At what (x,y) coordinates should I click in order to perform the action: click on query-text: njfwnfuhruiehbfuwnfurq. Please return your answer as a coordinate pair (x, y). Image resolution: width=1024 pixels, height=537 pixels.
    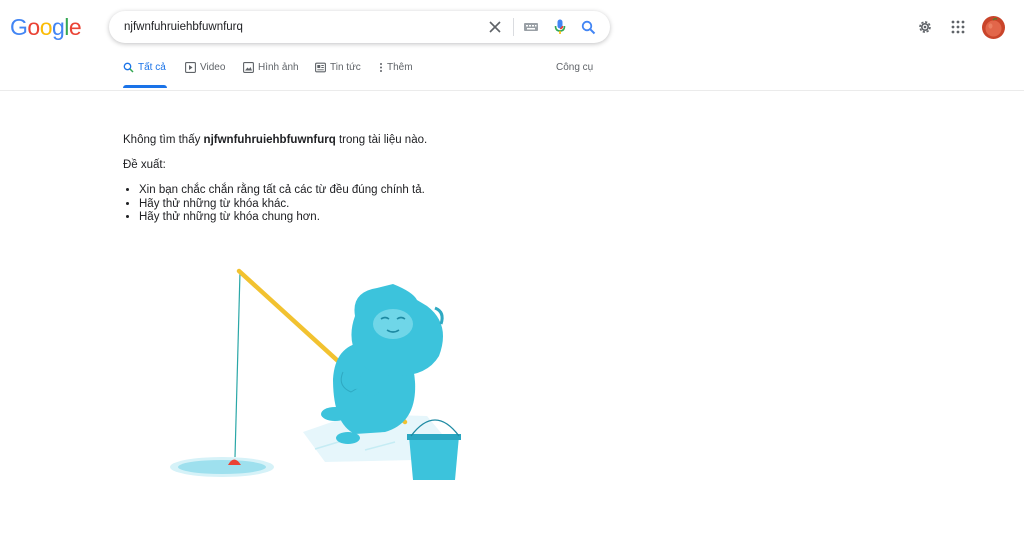
    Looking at the image, I should click on (269, 140).